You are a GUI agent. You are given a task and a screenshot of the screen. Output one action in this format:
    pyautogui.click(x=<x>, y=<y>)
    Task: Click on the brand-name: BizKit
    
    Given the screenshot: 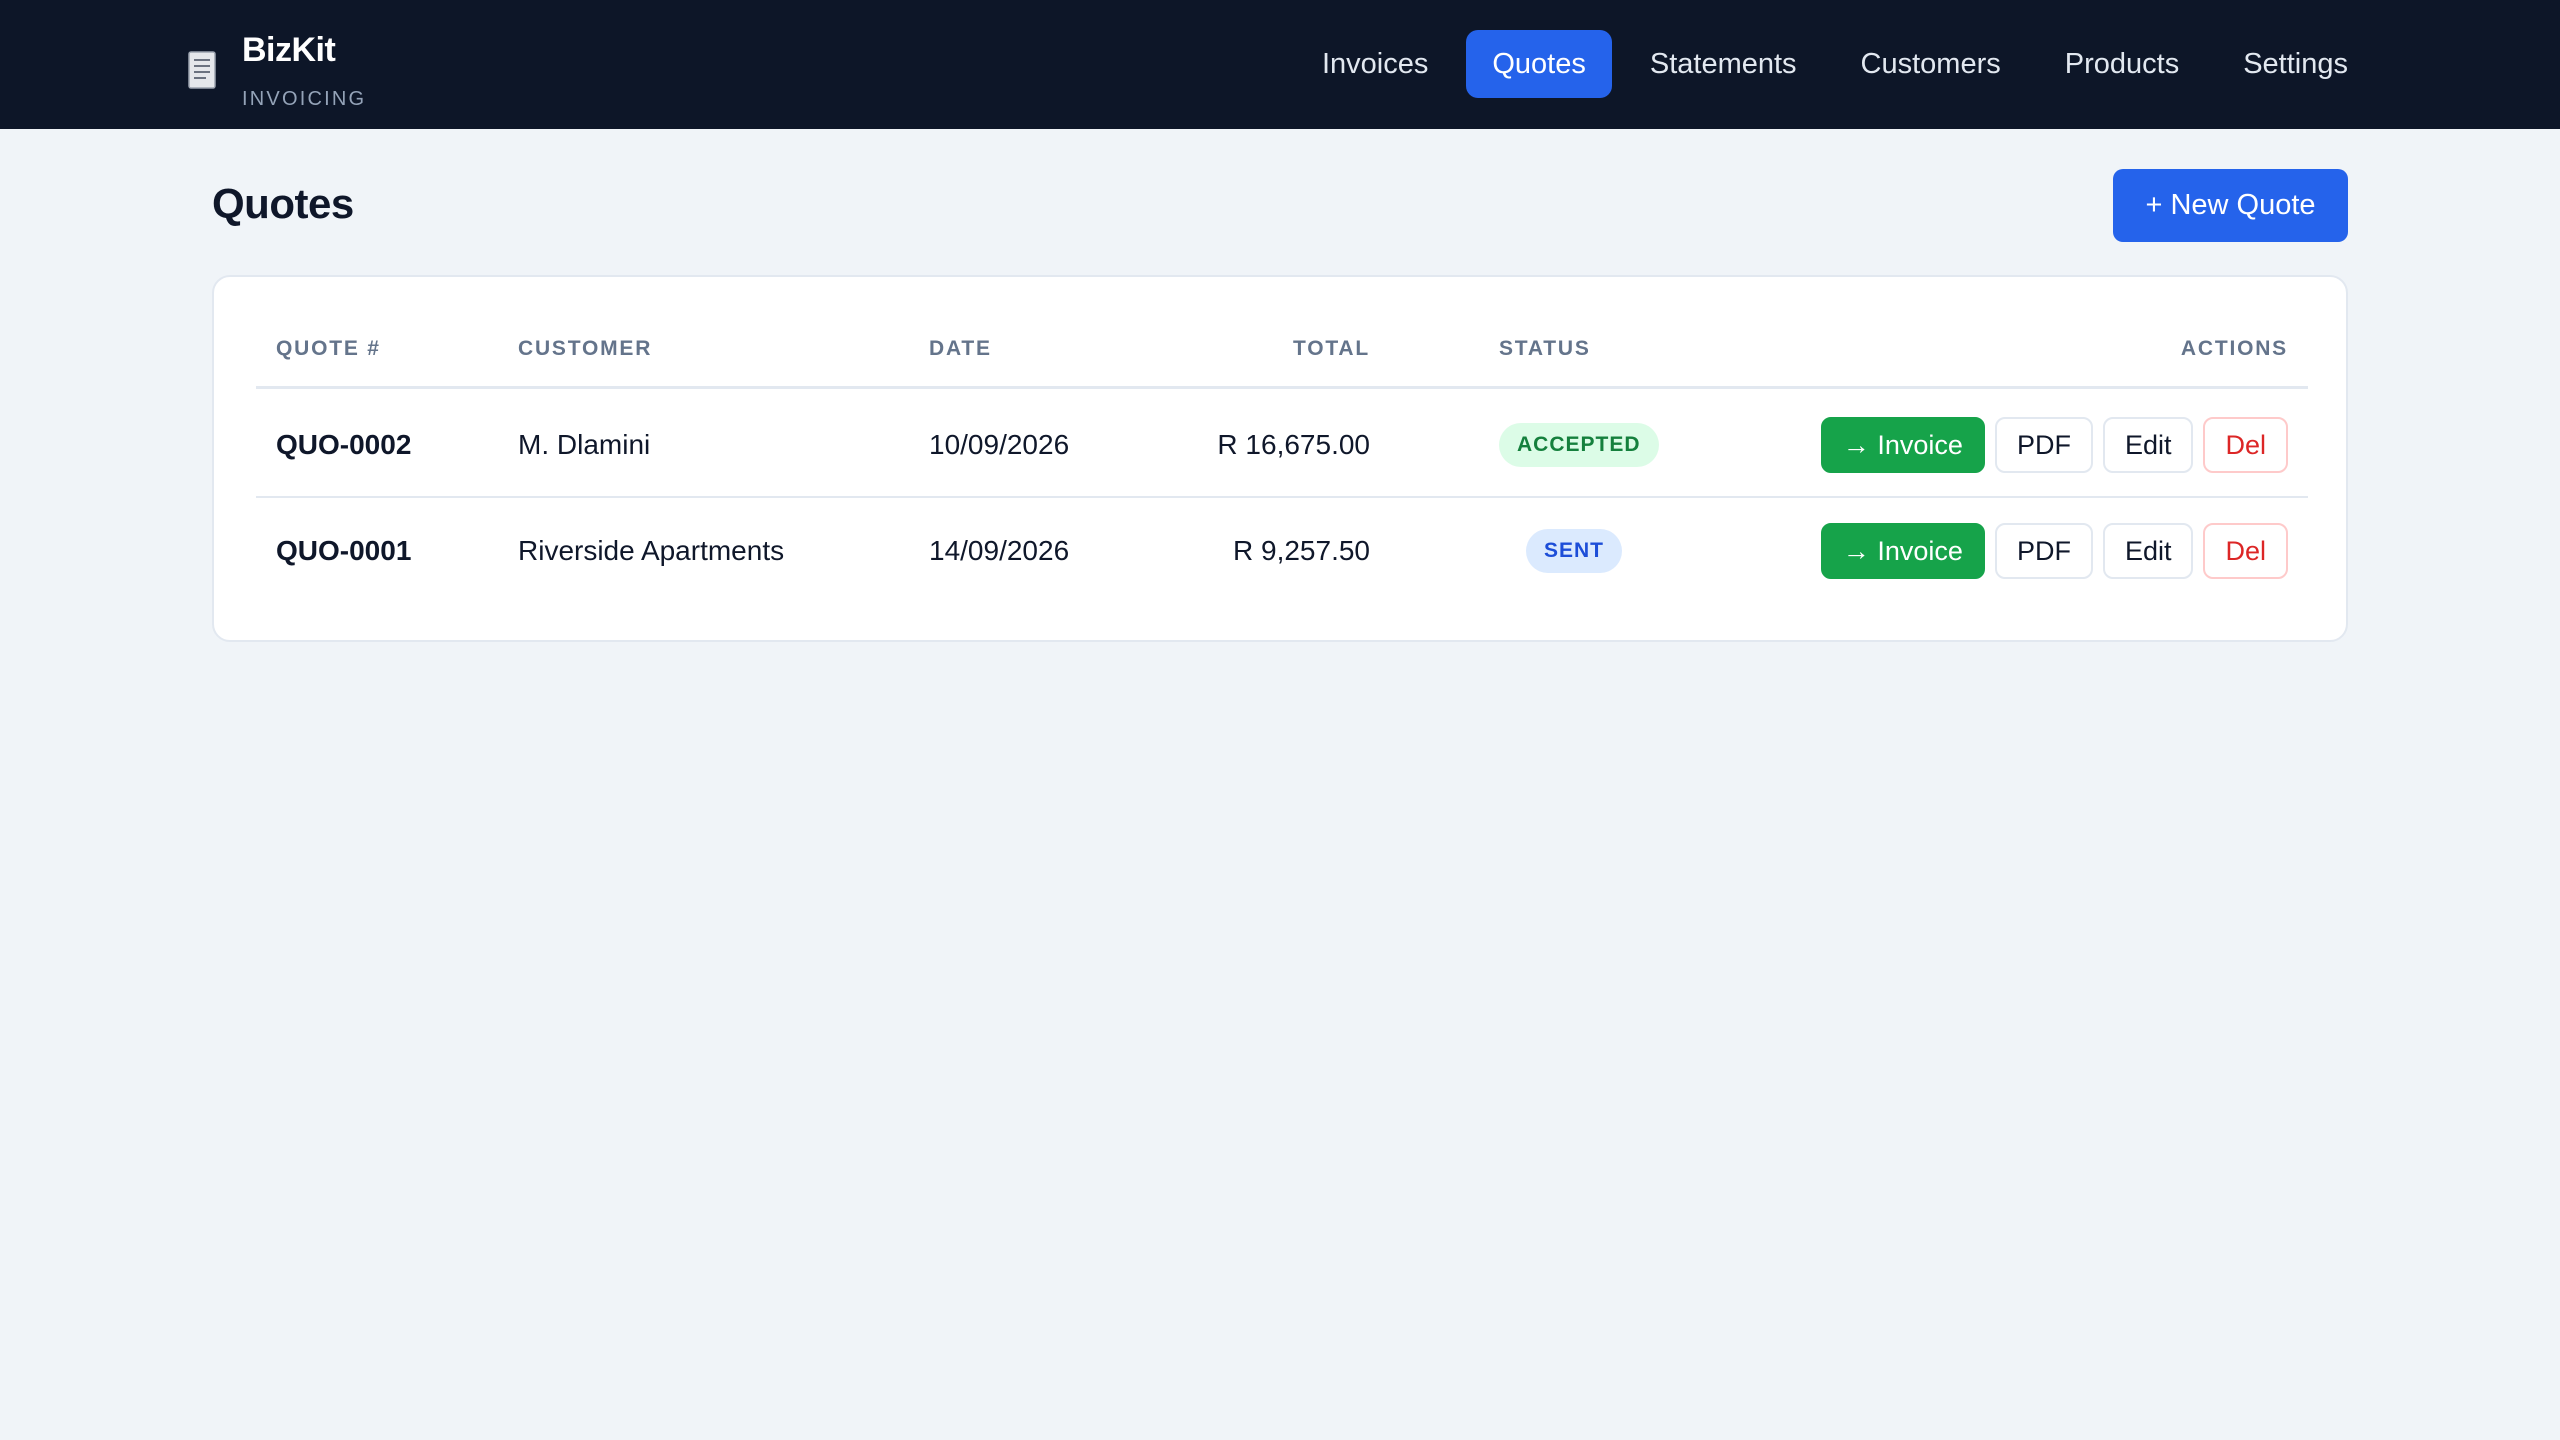 What is the action you would take?
    pyautogui.click(x=289, y=50)
    